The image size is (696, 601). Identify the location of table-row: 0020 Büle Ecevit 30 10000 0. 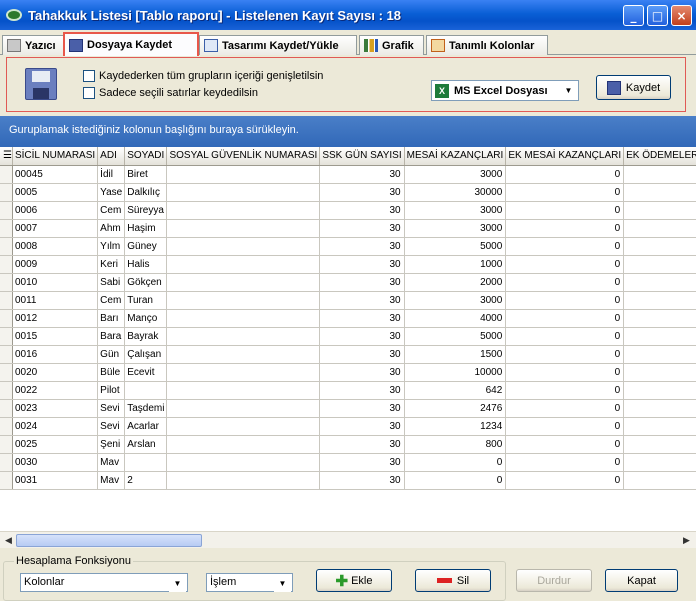
(348, 372).